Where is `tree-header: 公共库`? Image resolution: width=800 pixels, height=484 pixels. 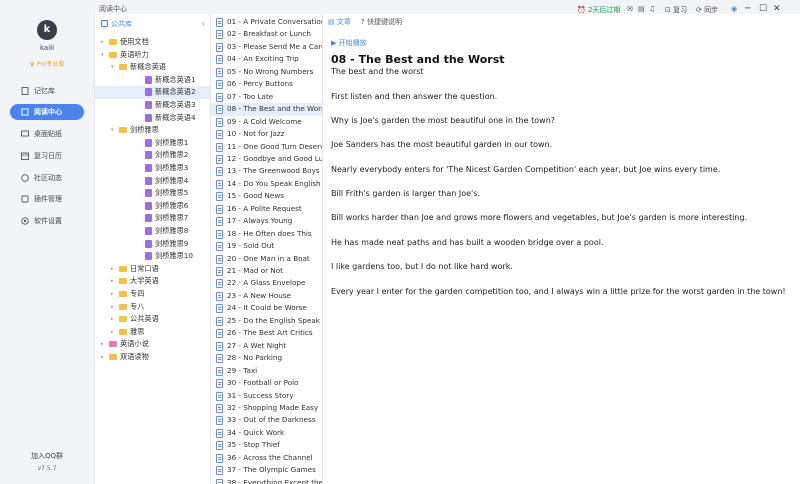 tree-header: 公共库 is located at coordinates (116, 24).